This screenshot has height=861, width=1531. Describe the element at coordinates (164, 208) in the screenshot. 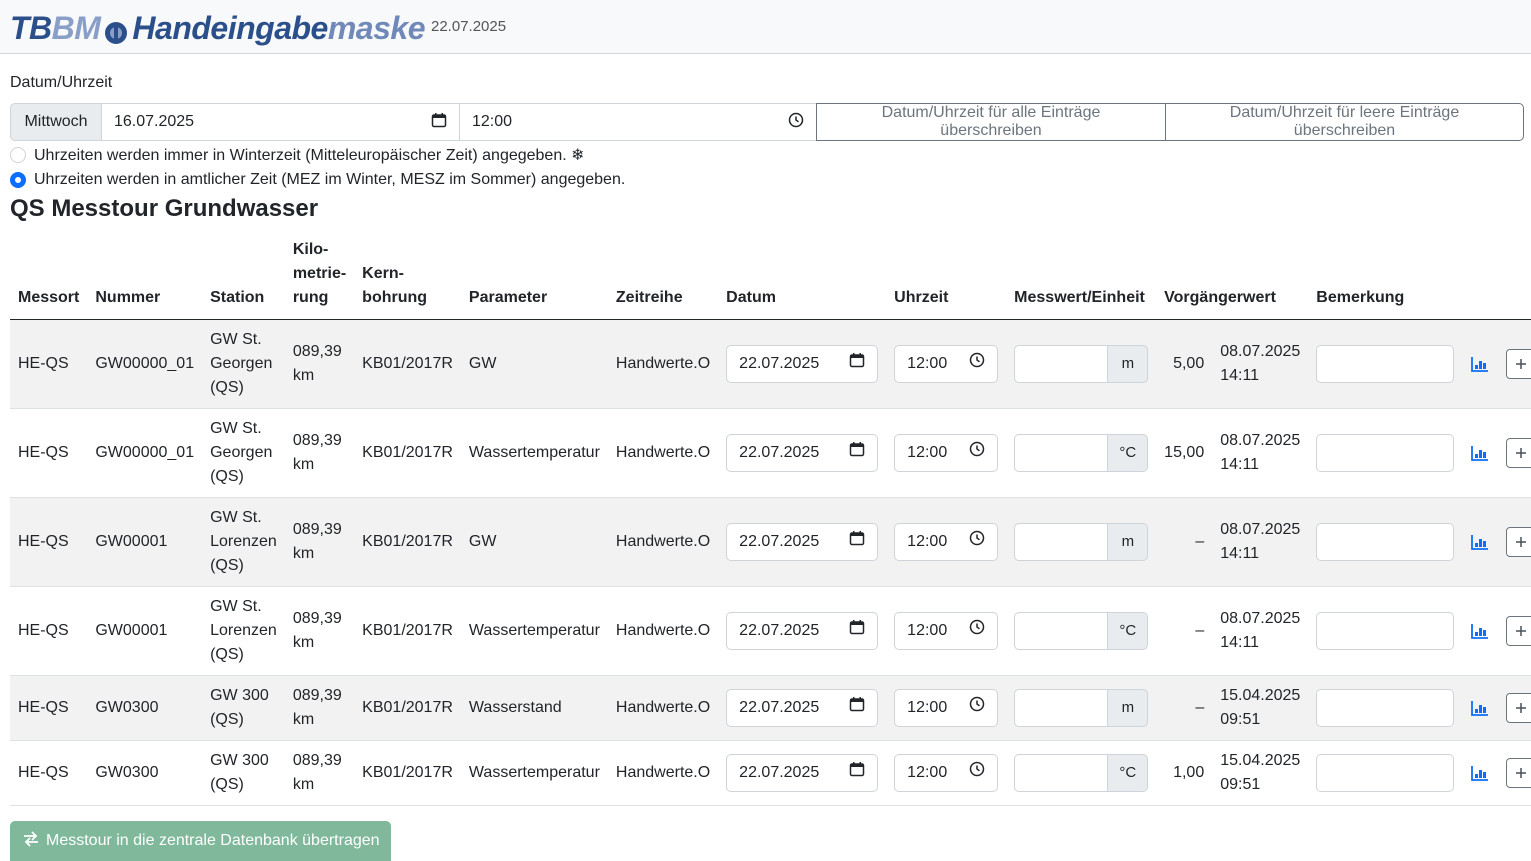

I see `section-title: QS Messtour Grundwasser` at that location.